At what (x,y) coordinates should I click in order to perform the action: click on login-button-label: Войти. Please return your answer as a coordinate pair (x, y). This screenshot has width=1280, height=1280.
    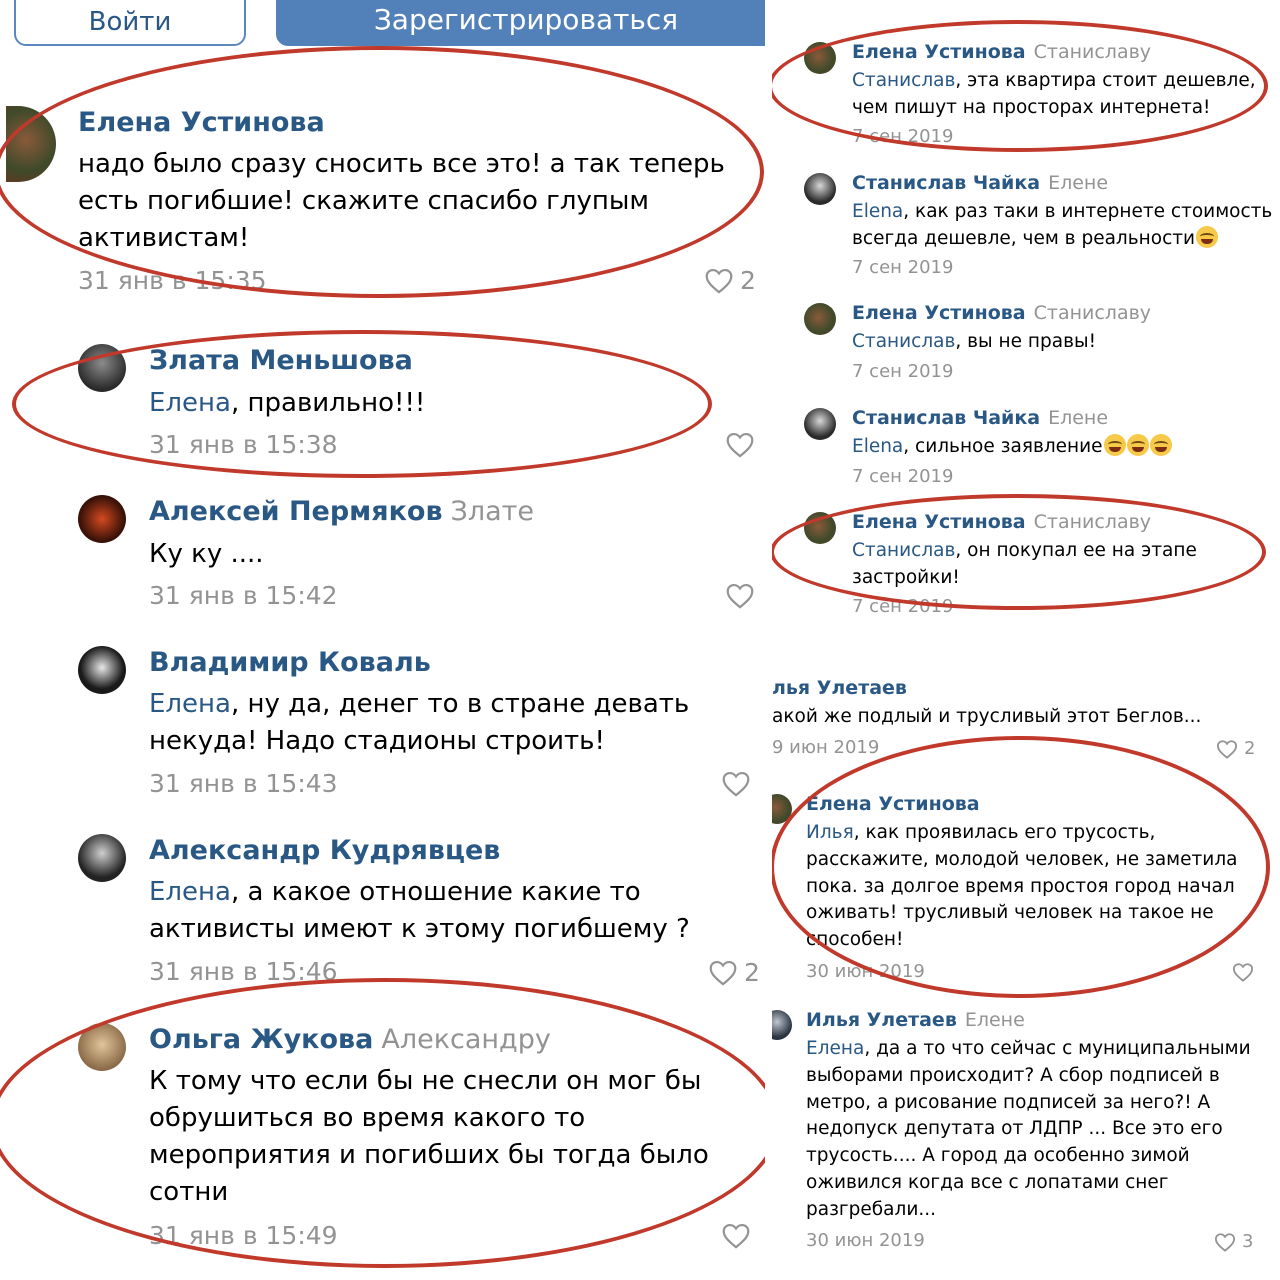
    Looking at the image, I should click on (130, 22).